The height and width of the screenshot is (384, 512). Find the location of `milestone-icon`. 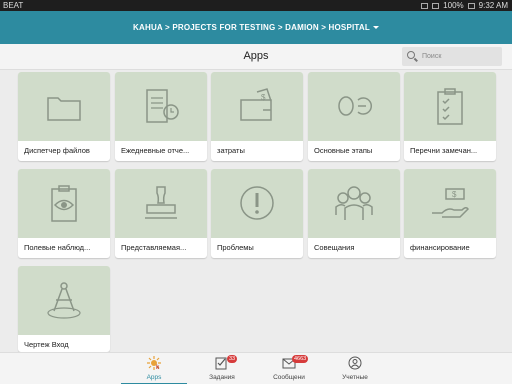

milestone-icon is located at coordinates (355, 106).